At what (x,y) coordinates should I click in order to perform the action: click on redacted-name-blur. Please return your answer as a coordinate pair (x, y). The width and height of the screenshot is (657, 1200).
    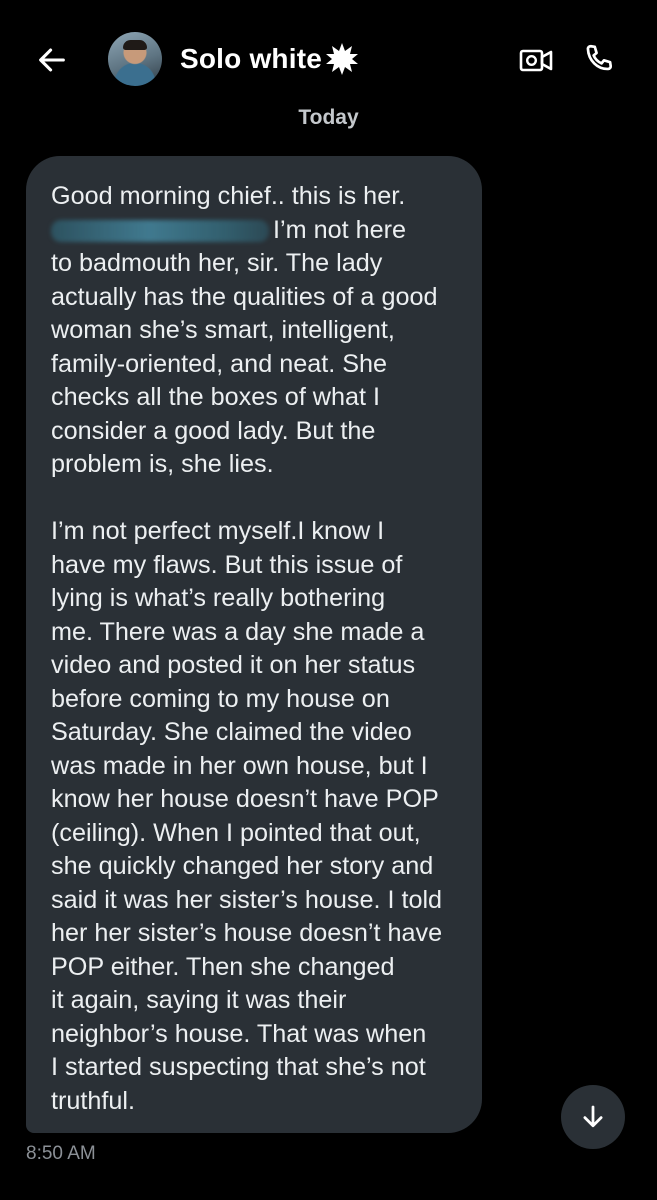
    Looking at the image, I should click on (160, 230).